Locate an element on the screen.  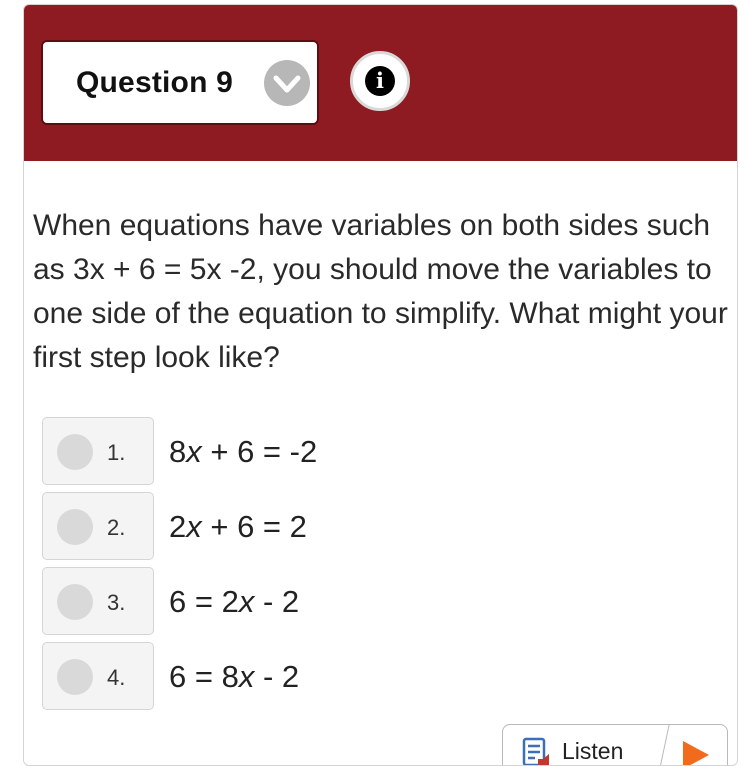
choice-select-box: 2. is located at coordinates (98, 526).